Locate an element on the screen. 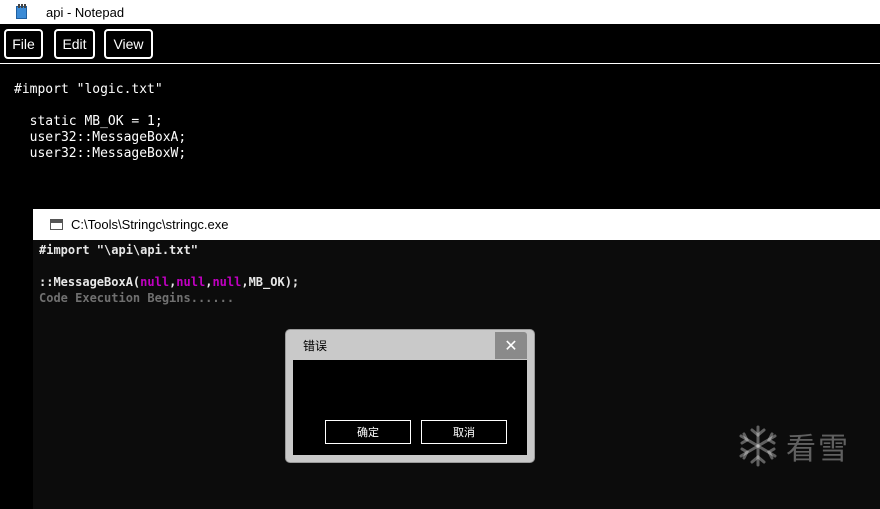  dialog-title: 错误 is located at coordinates (315, 346).